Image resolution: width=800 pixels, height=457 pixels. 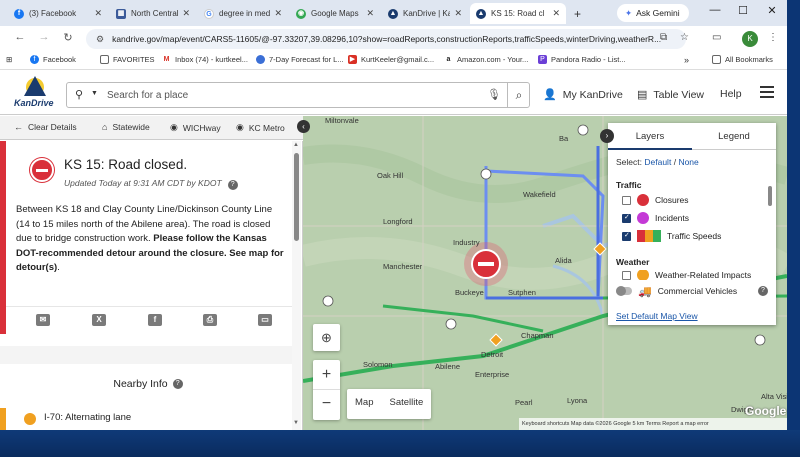 I want to click on zoom-in-button: +, so click(x=326, y=375).